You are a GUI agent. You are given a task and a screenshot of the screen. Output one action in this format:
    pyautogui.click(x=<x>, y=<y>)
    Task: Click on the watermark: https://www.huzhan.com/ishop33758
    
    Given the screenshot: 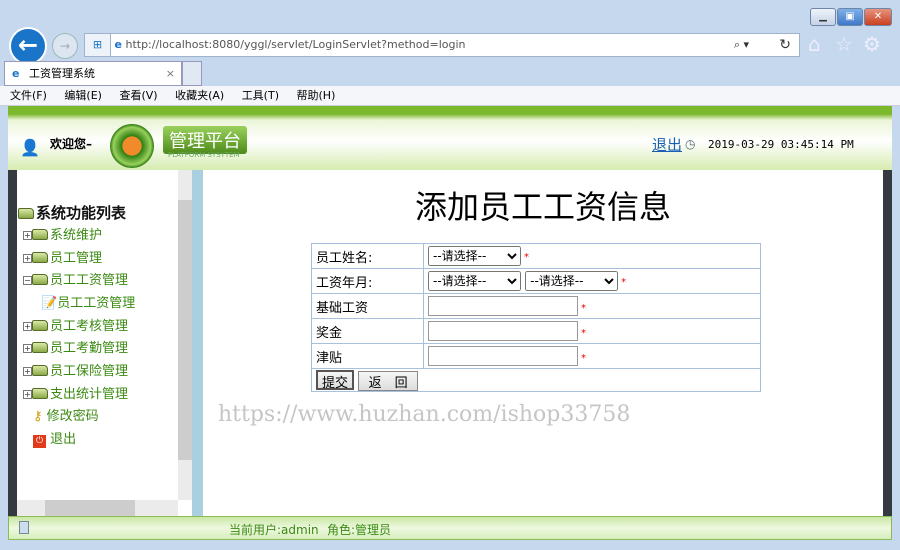 What is the action you would take?
    pyautogui.click(x=424, y=414)
    